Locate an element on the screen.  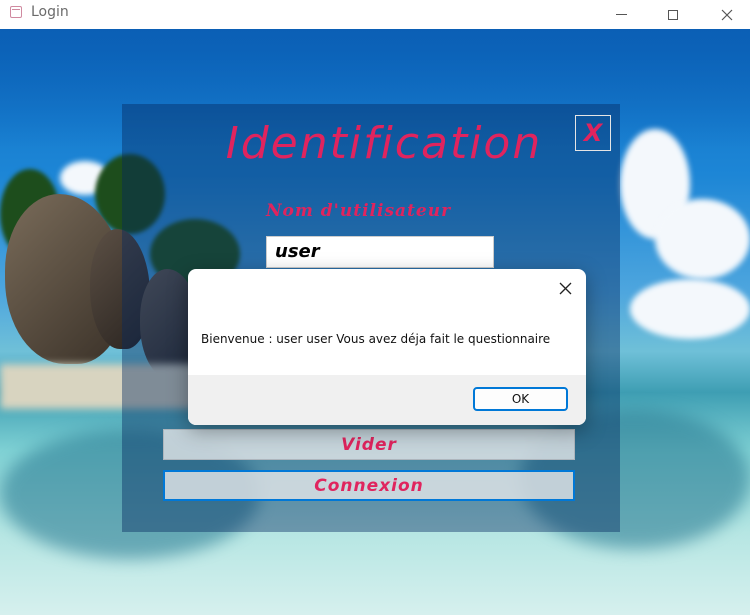
window-close-button is located at coordinates (727, 14).